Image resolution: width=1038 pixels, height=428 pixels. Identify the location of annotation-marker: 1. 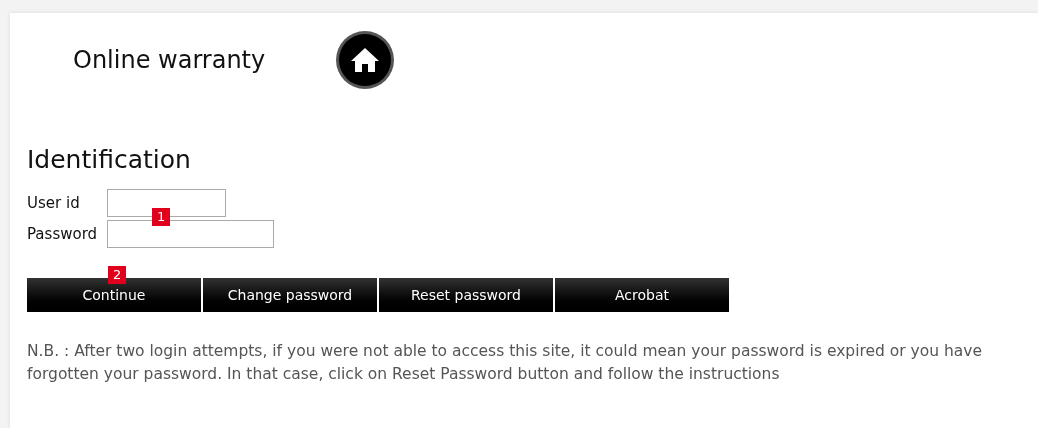
(161, 217).